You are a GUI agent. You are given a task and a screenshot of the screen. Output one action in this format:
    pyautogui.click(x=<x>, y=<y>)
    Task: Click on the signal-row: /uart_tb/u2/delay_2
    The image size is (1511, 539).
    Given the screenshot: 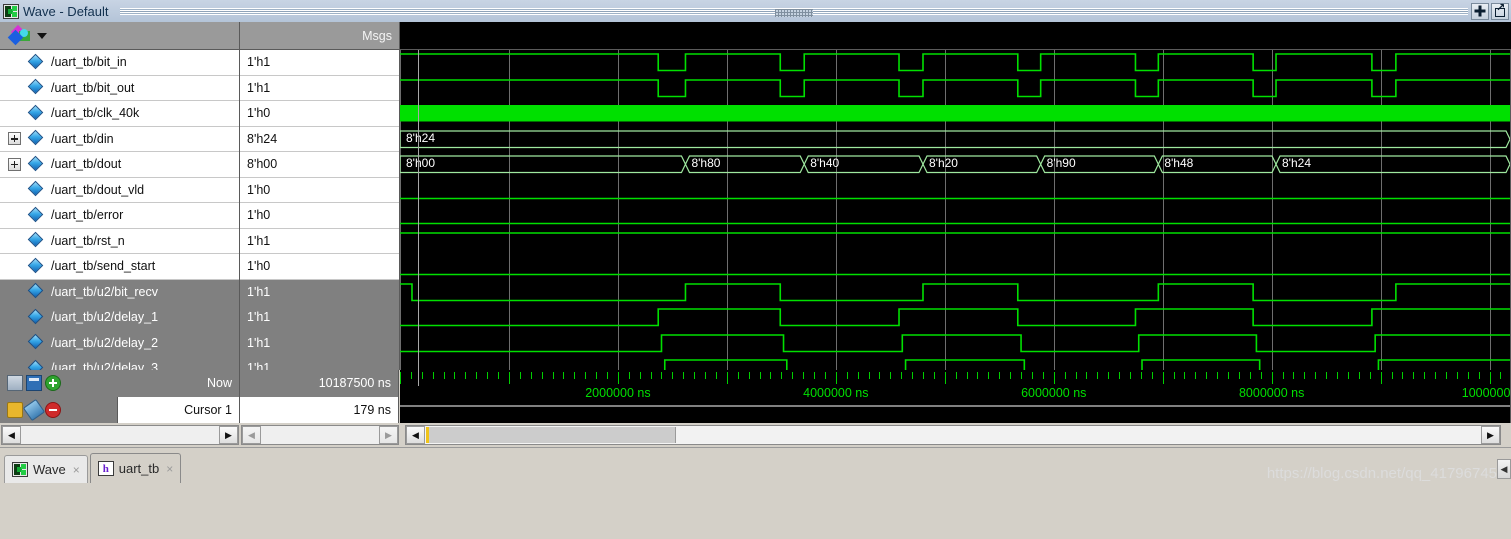 What is the action you would take?
    pyautogui.click(x=119, y=343)
    